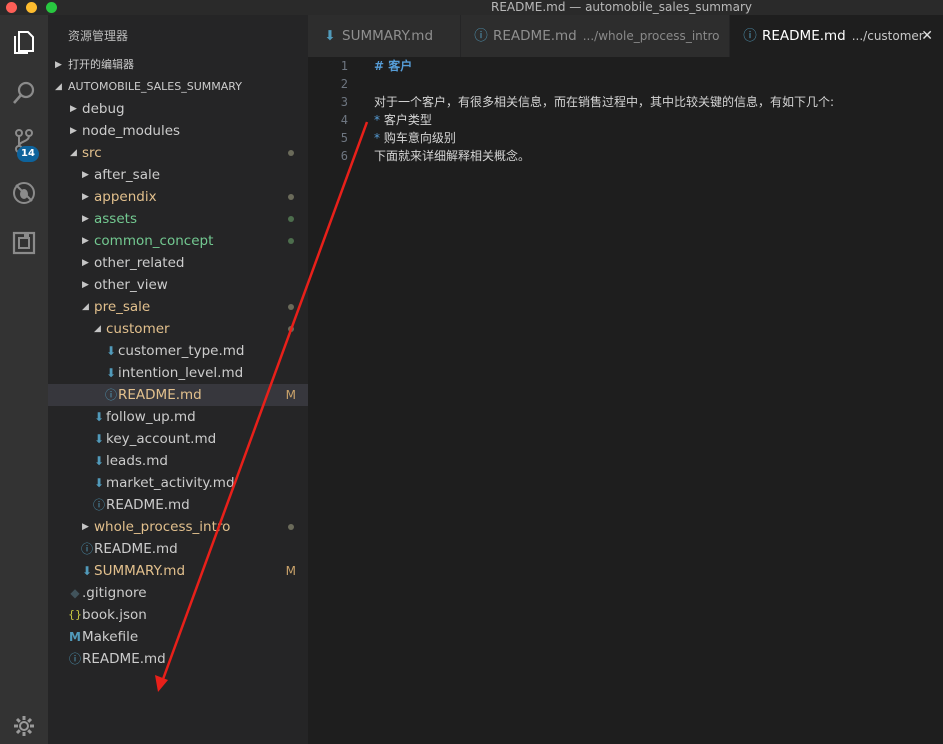 This screenshot has width=943, height=744. What do you see at coordinates (625, 66) in the screenshot?
I see `editor-line: 1 # 客户` at bounding box center [625, 66].